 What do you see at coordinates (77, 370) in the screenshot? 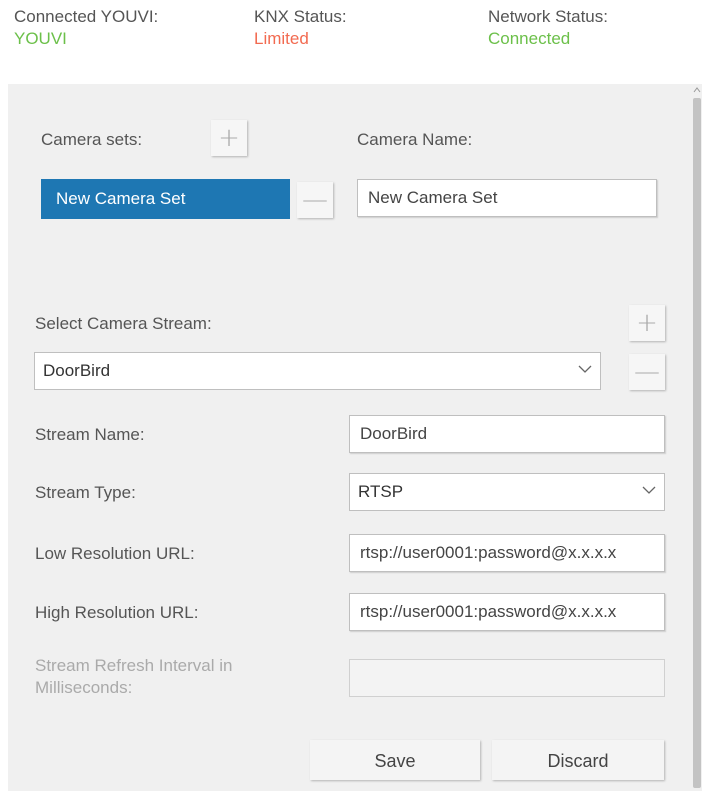
I see `camera-stream-selected: DoorBird` at bounding box center [77, 370].